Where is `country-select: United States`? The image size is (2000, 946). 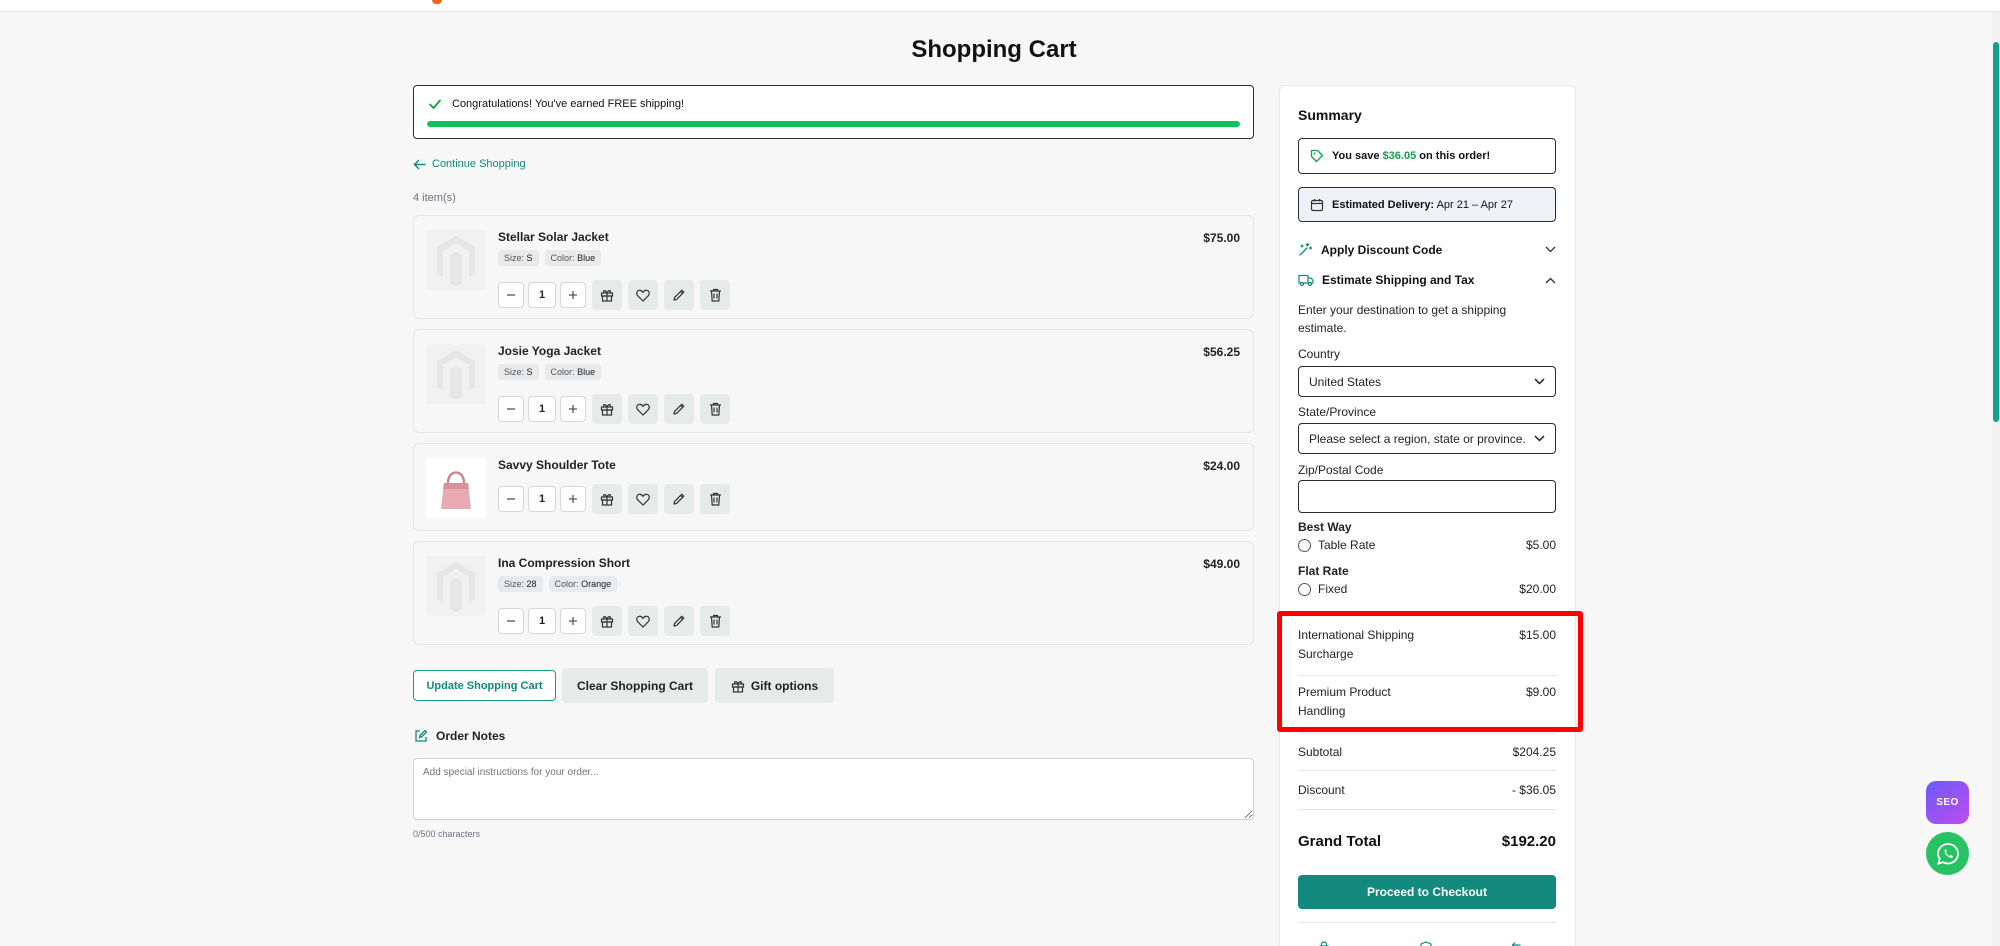
country-select: United States is located at coordinates (1427, 381).